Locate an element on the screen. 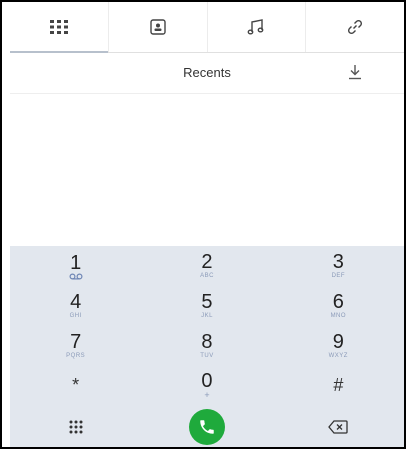 This screenshot has width=406, height=449. key-0: 0 + is located at coordinates (206, 385).